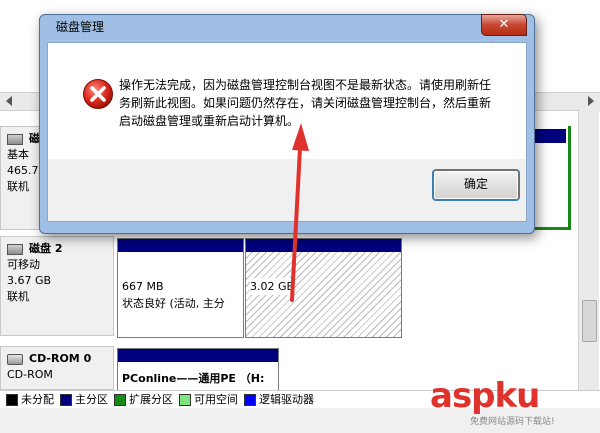  What do you see at coordinates (305, 103) in the screenshot?
I see `message-line: 务刷新此视图。如果问题仍然存在，请关闭磁盘管理控制台，然后重新` at bounding box center [305, 103].